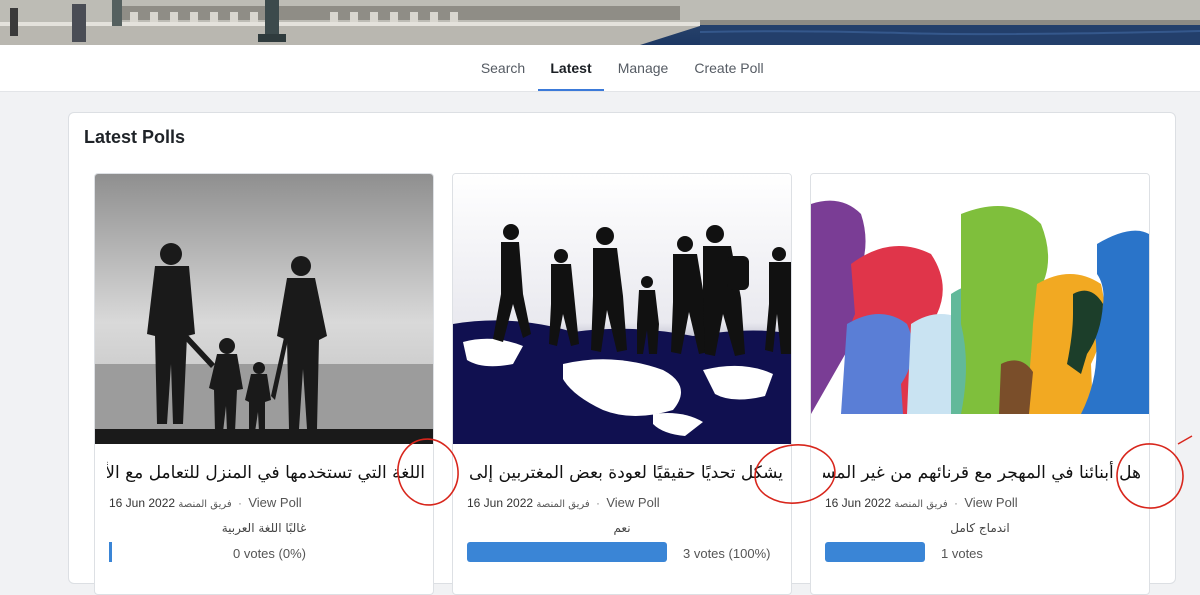 The width and height of the screenshot is (1200, 595). I want to click on annotation-tick, so click(1185, 440).